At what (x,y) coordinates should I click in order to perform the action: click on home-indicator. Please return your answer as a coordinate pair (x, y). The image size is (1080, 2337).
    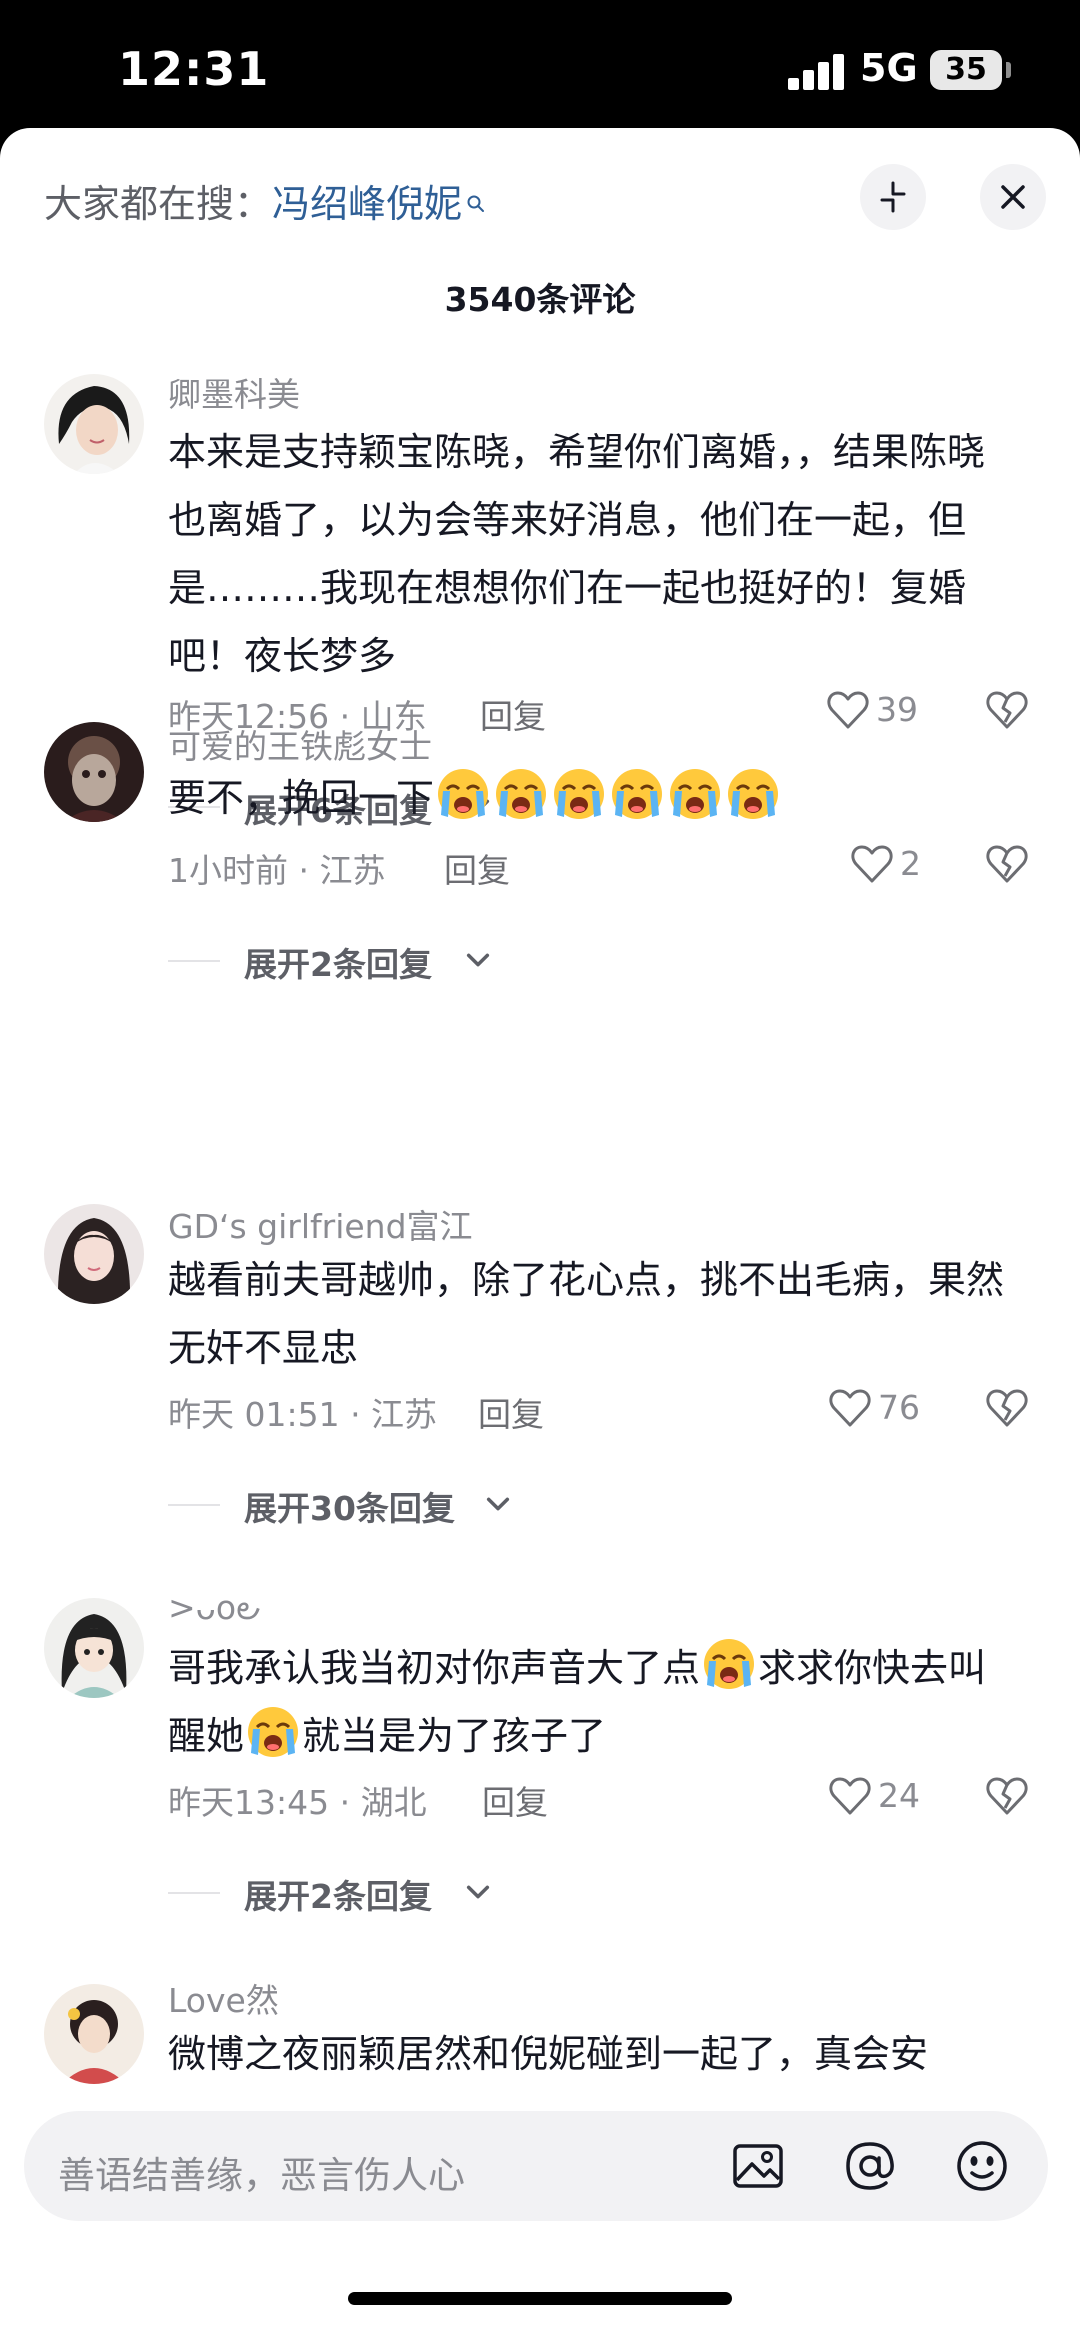
    Looking at the image, I should click on (540, 2298).